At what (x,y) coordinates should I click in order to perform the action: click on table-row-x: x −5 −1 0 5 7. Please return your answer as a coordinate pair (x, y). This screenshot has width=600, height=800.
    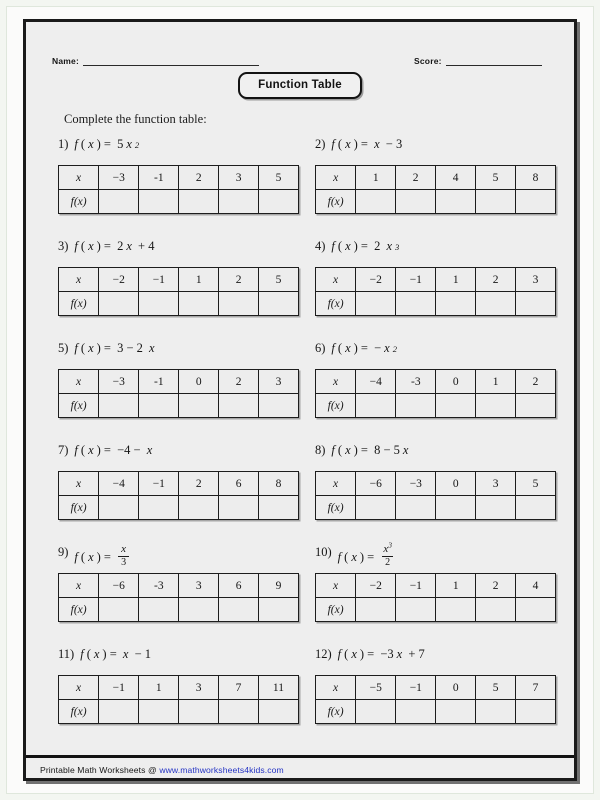
    Looking at the image, I should click on (435, 687).